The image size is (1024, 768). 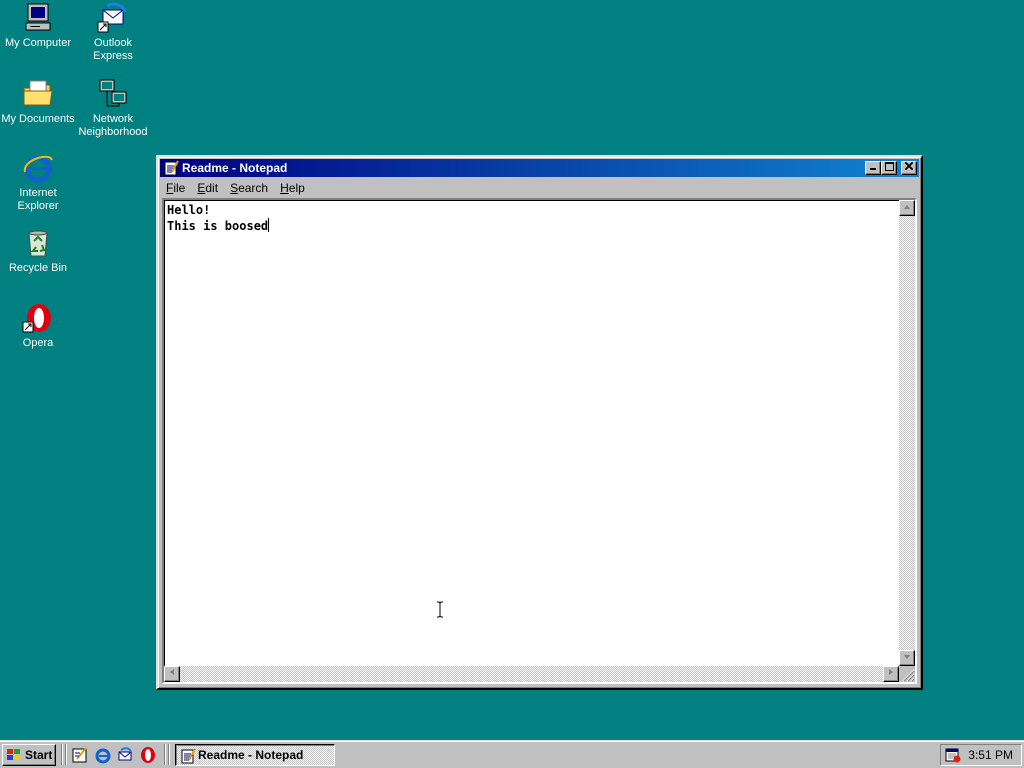 I want to click on menu-help: Help, so click(x=292, y=188).